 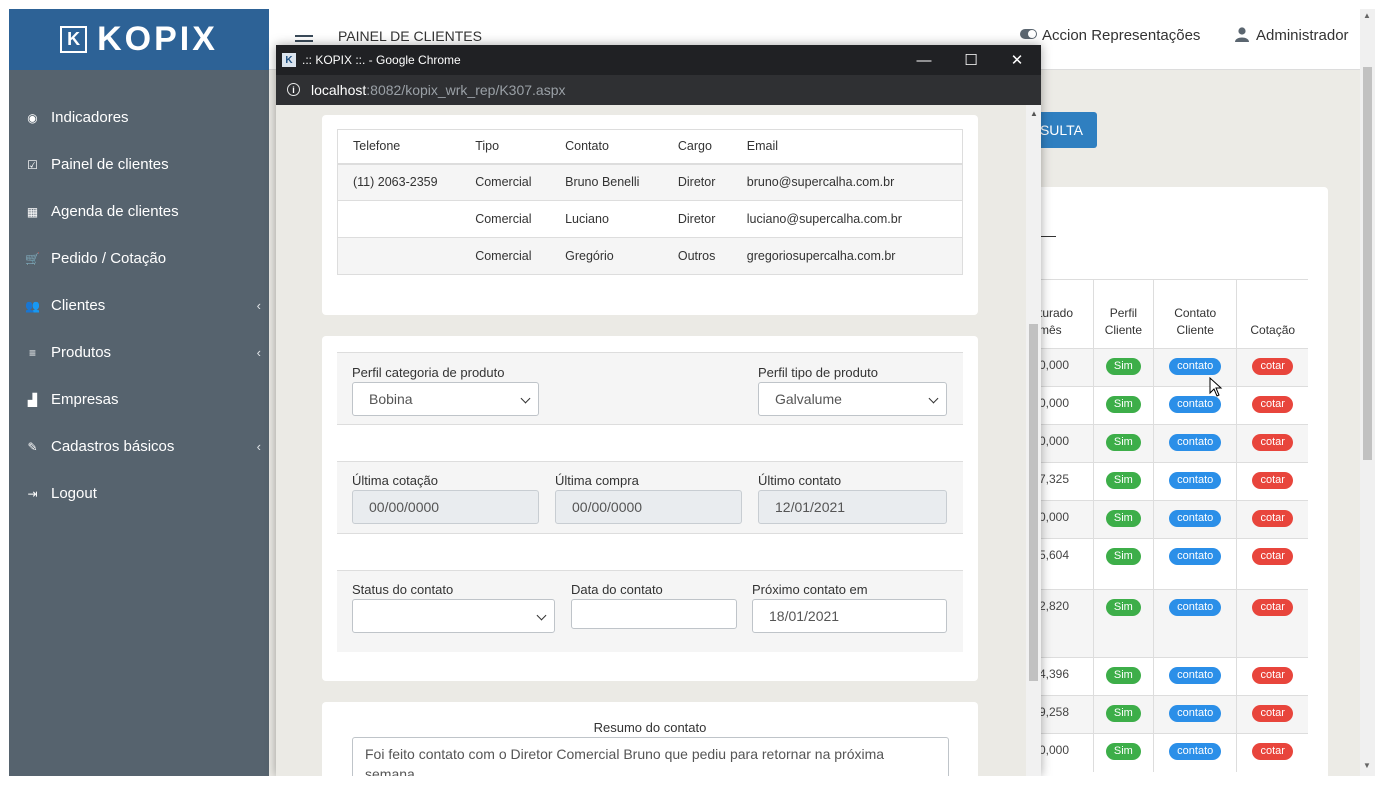 I want to click on url-text: localhost:8082/kopix_wrk_rep/K307.aspx, so click(x=438, y=90).